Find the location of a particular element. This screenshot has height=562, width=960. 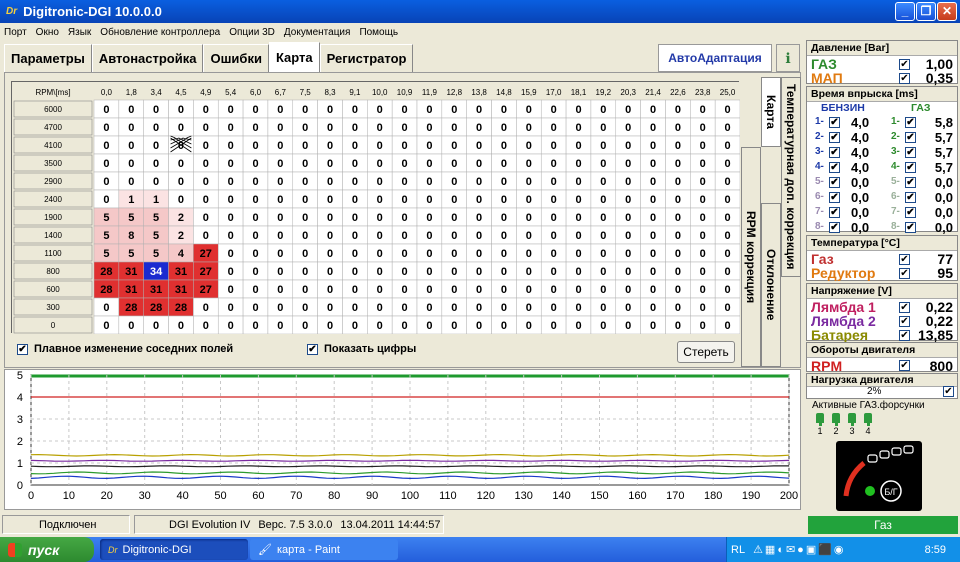

show-digits-option: ✔ Показать цифры is located at coordinates (361, 349).